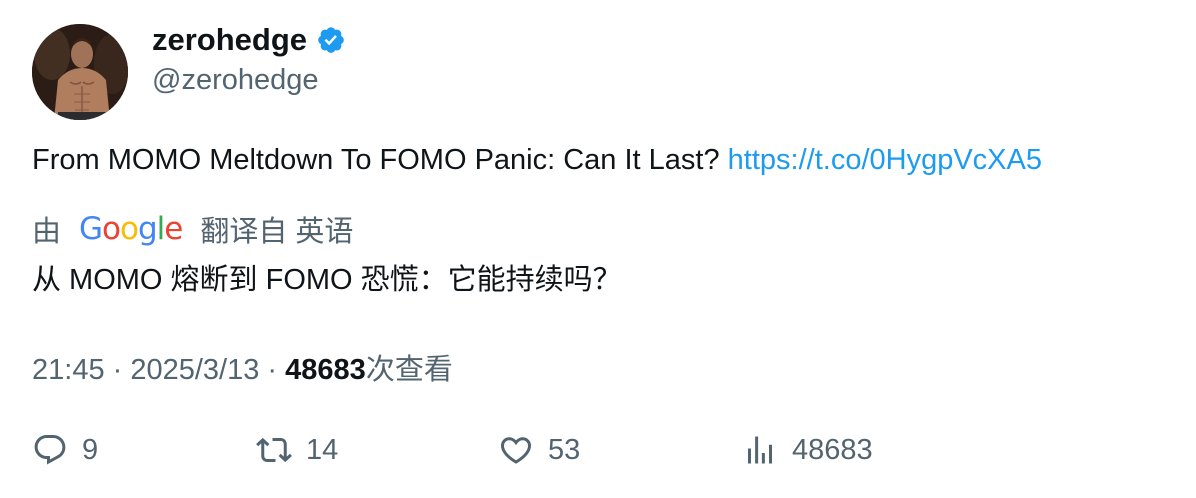 The height and width of the screenshot is (498, 1196). Describe the element at coordinates (564, 449) in the screenshot. I see `like-count: 53` at that location.